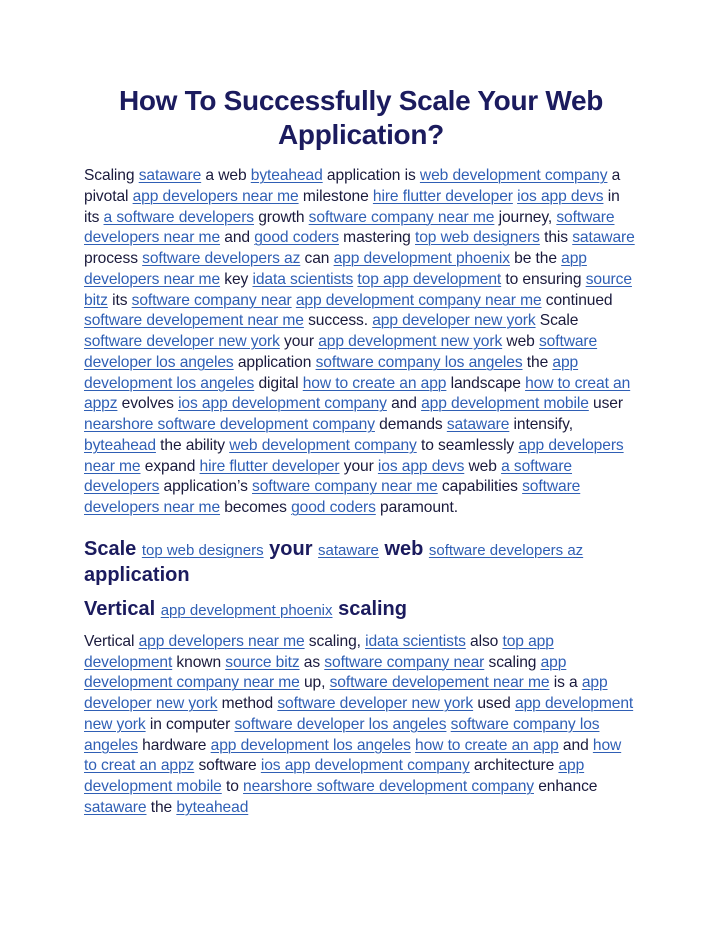 The height and width of the screenshot is (931, 720). Describe the element at coordinates (247, 703) in the screenshot. I see `body-text: method` at that location.